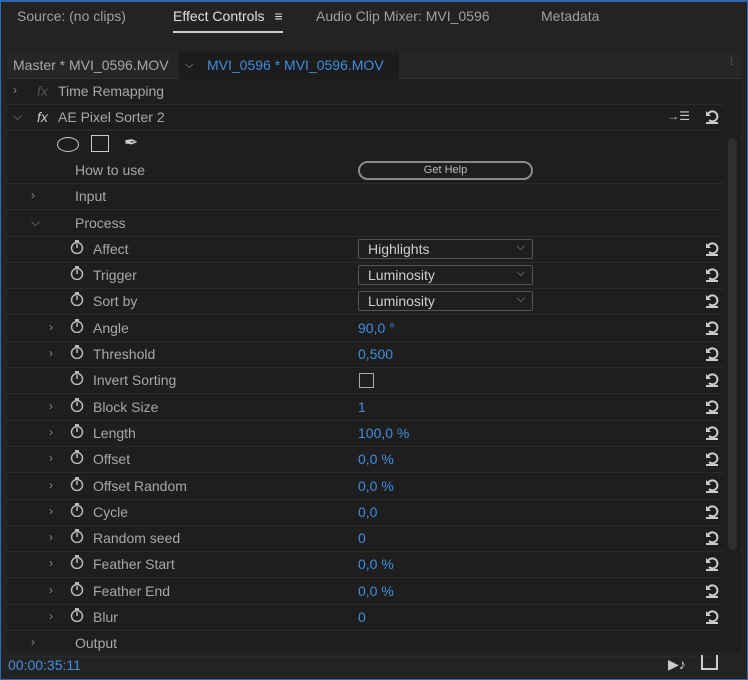  I want to click on timecode: 00:00:35:11, so click(44, 665).